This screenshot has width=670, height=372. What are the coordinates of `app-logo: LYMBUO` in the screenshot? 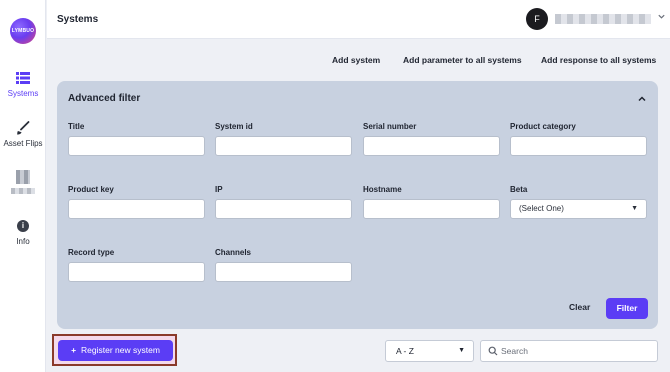 It's located at (23, 31).